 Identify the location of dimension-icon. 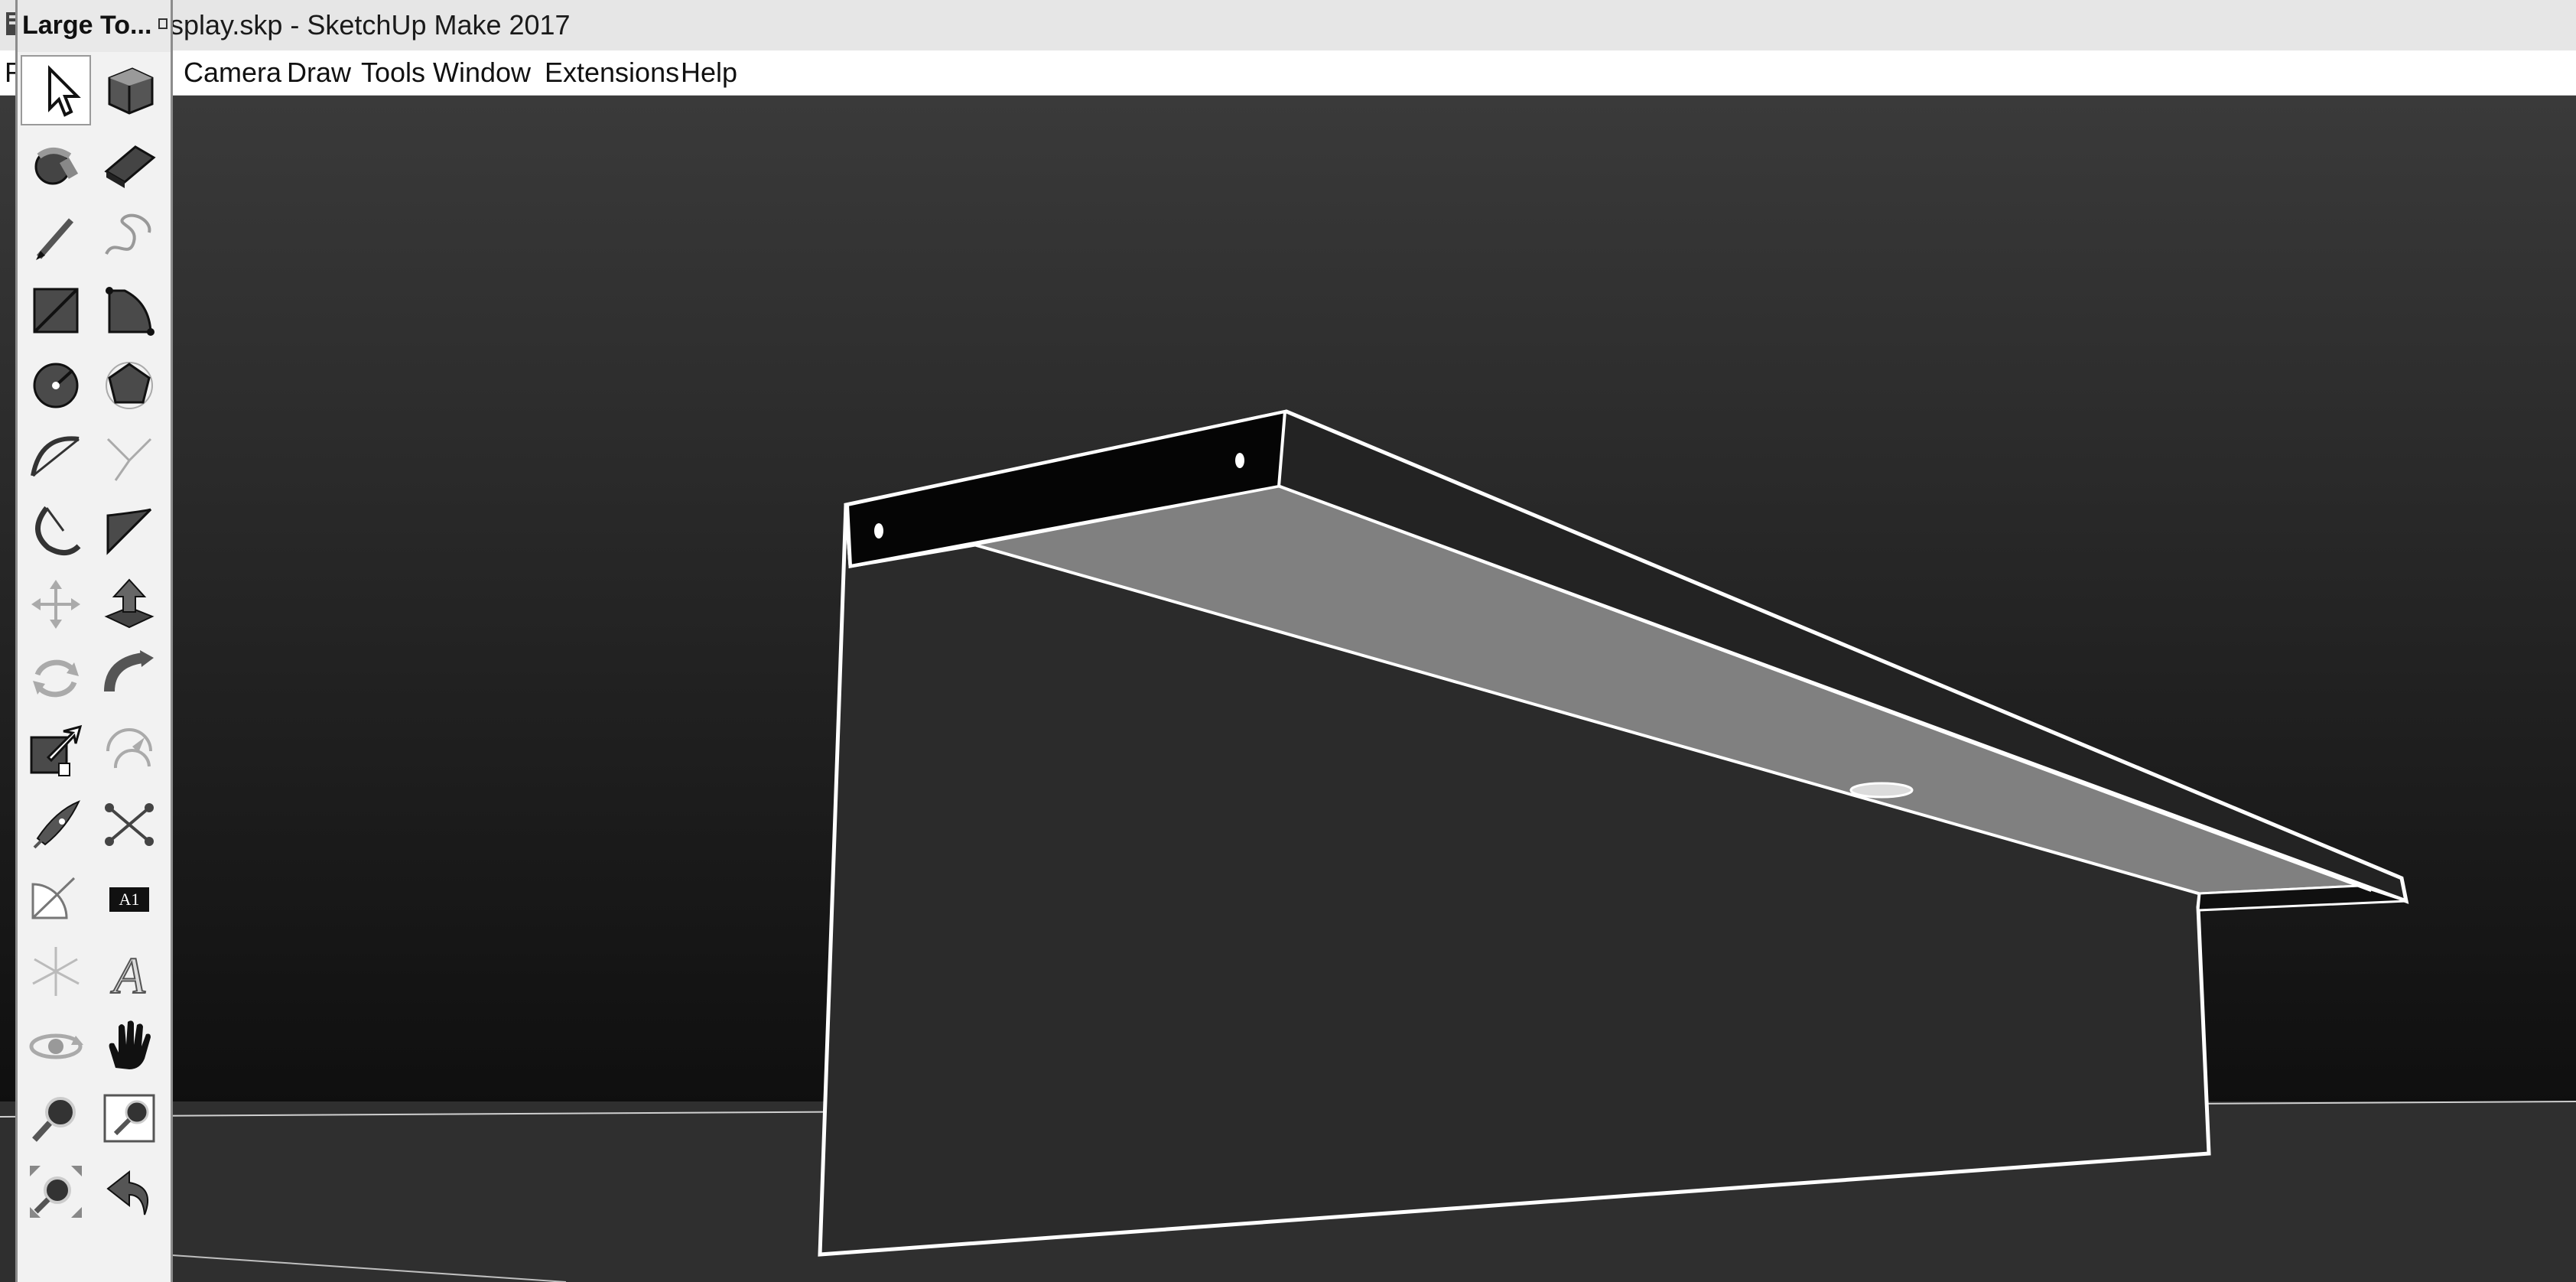
(129, 824).